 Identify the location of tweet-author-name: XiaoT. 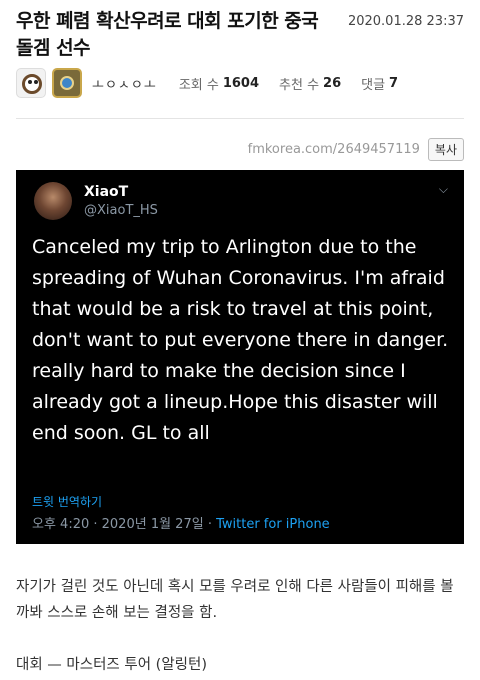
(106, 192).